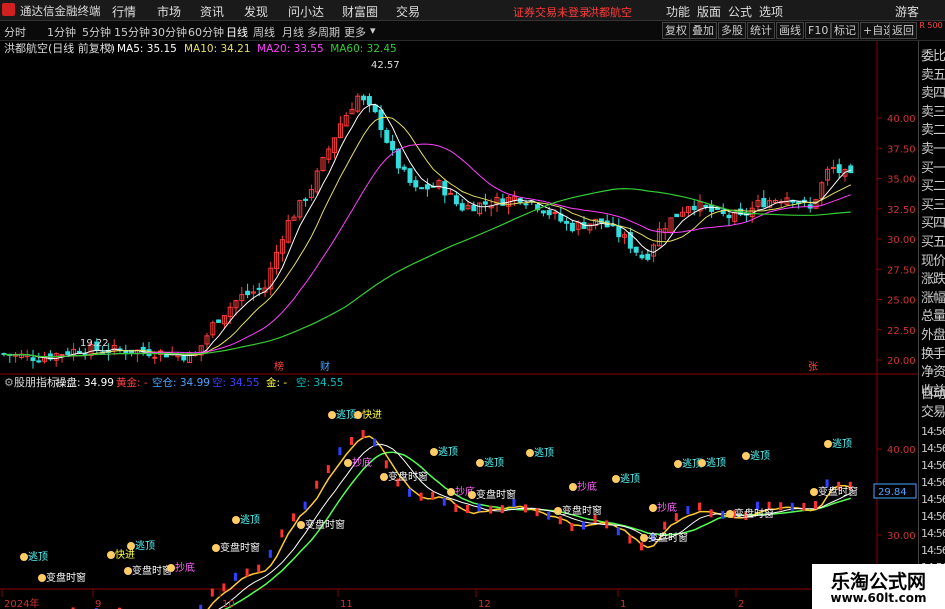 Image resolution: width=945 pixels, height=609 pixels. Describe the element at coordinates (933, 259) in the screenshot. I see `sidebar-item-11: 现价` at that location.